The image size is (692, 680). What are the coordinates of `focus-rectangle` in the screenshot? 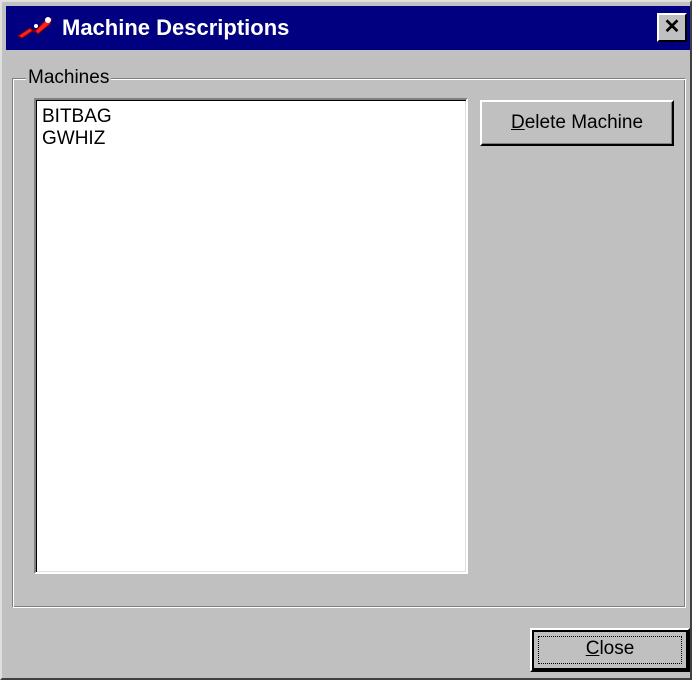 It's located at (610, 650).